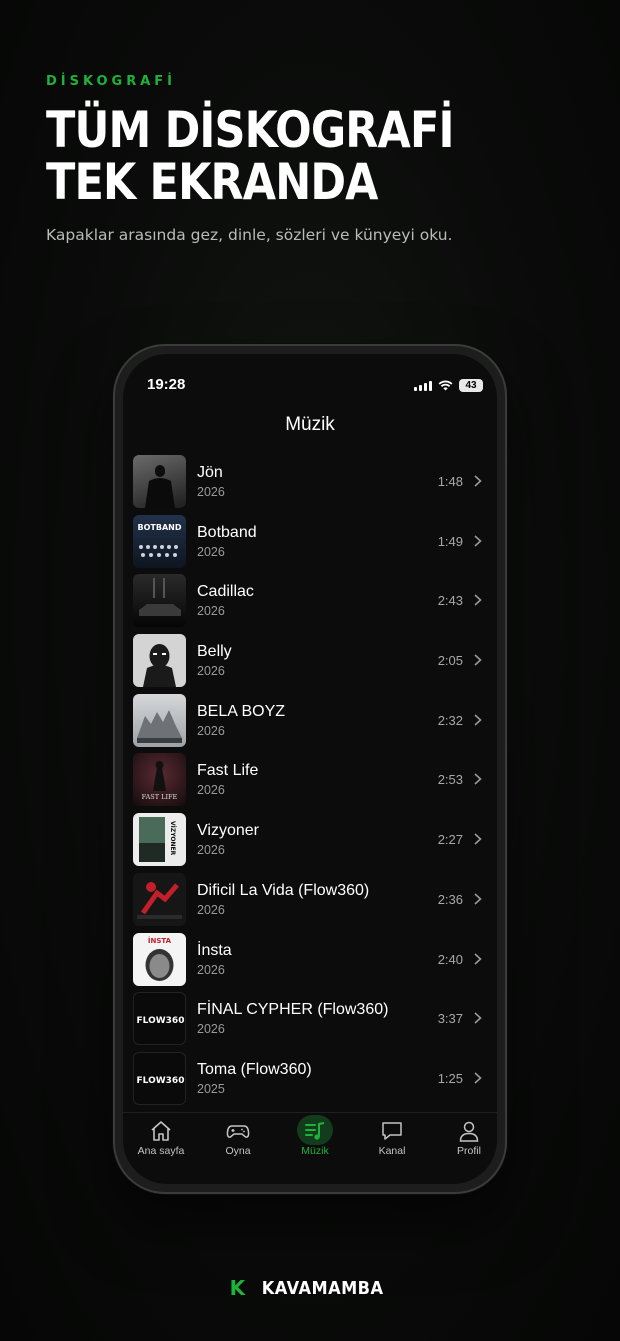  I want to click on track-row: Jön 2026 1:48, so click(310, 480).